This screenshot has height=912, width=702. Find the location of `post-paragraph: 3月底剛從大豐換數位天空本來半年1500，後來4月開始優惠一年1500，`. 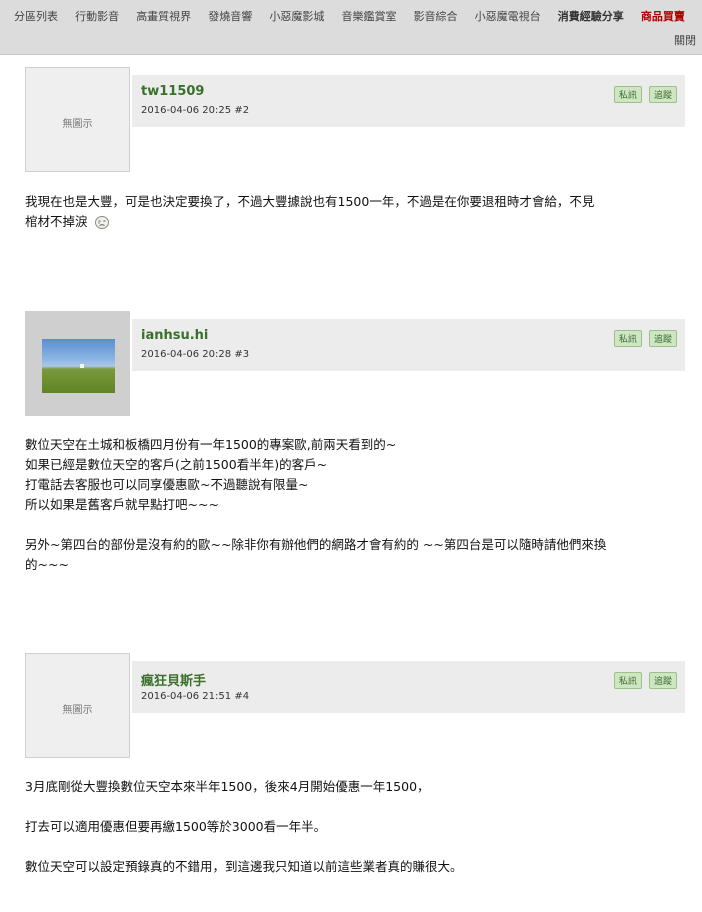

post-paragraph: 3月底剛從大豐換數位天空本來半年1500，後來4月開始優惠一年1500， is located at coordinates (227, 786).